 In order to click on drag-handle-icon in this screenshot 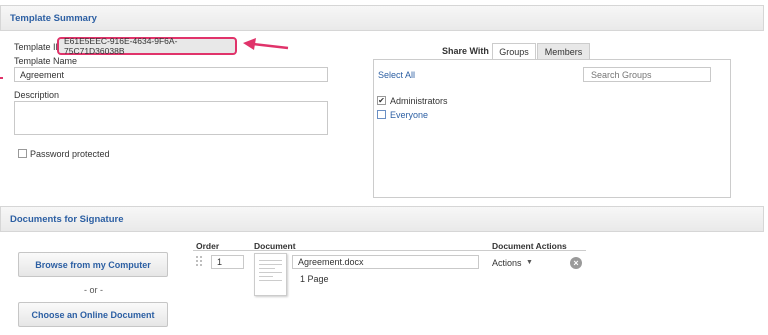, I will do `click(199, 262)`.